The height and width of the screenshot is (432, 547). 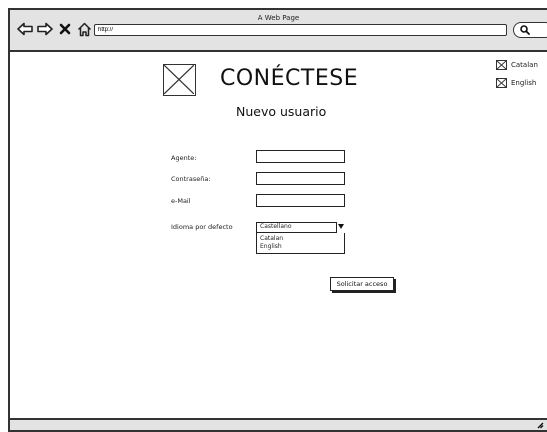 I want to click on email-label: e-Mail, so click(x=181, y=201).